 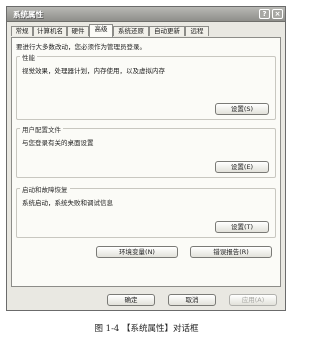 I want to click on tab-general: 常规, so click(x=22, y=31).